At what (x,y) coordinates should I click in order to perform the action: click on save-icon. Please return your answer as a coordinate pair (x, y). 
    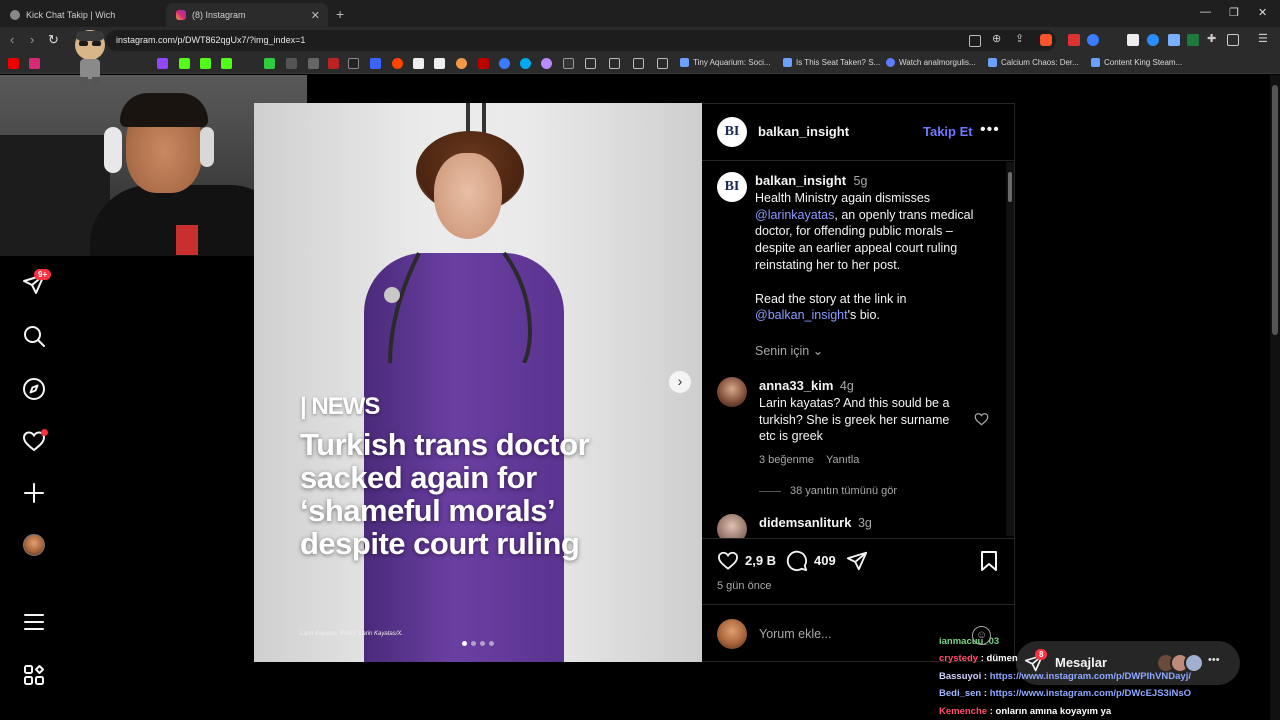
    Looking at the image, I should click on (989, 561).